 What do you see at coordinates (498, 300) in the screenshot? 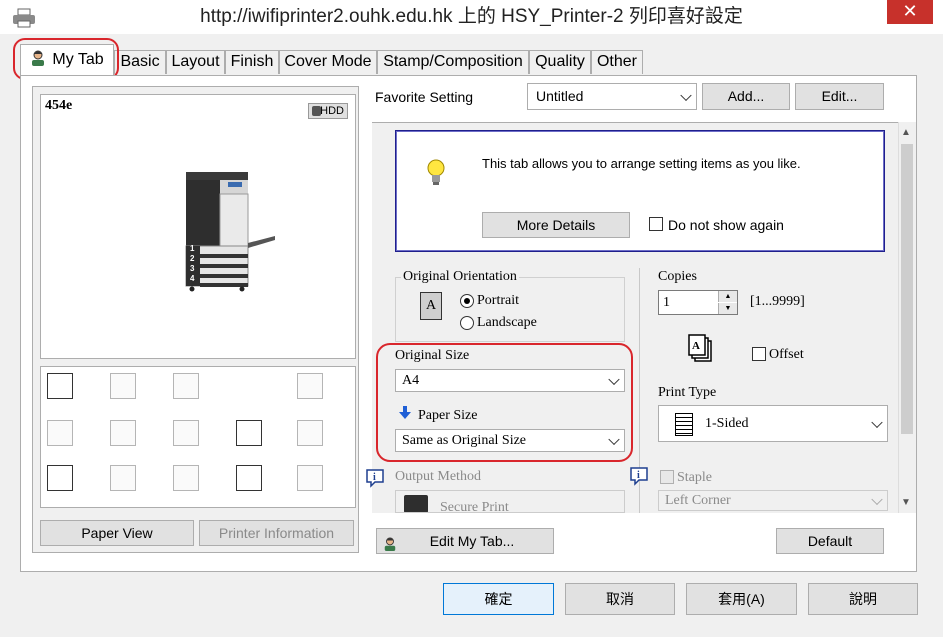
I see `portrait-label: Portrait` at bounding box center [498, 300].